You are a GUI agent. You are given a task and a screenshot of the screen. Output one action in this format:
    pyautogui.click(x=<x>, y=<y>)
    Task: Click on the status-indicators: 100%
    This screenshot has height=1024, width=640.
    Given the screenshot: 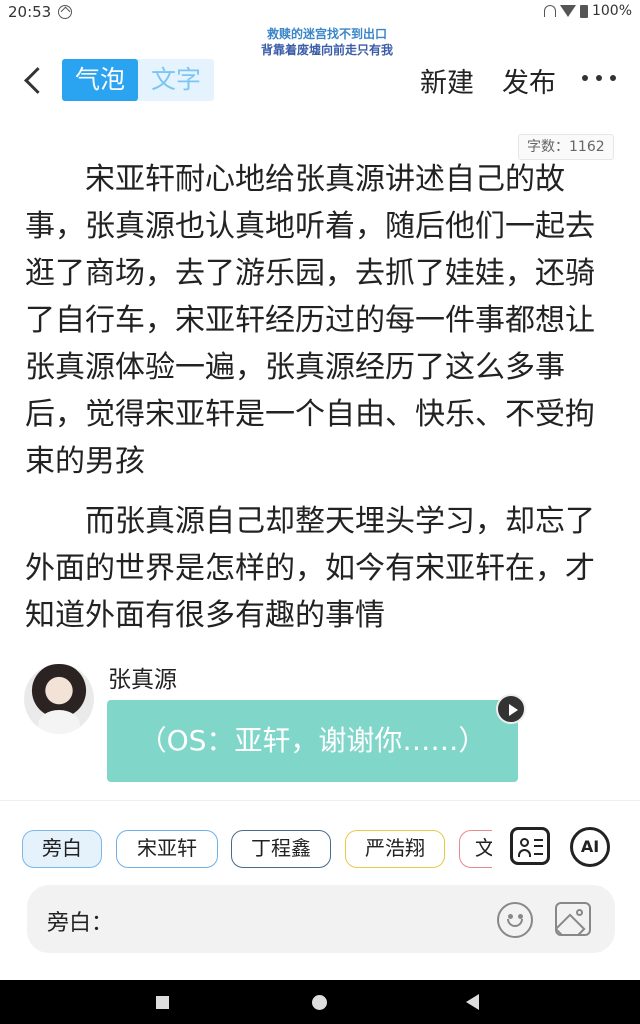 What is the action you would take?
    pyautogui.click(x=587, y=11)
    